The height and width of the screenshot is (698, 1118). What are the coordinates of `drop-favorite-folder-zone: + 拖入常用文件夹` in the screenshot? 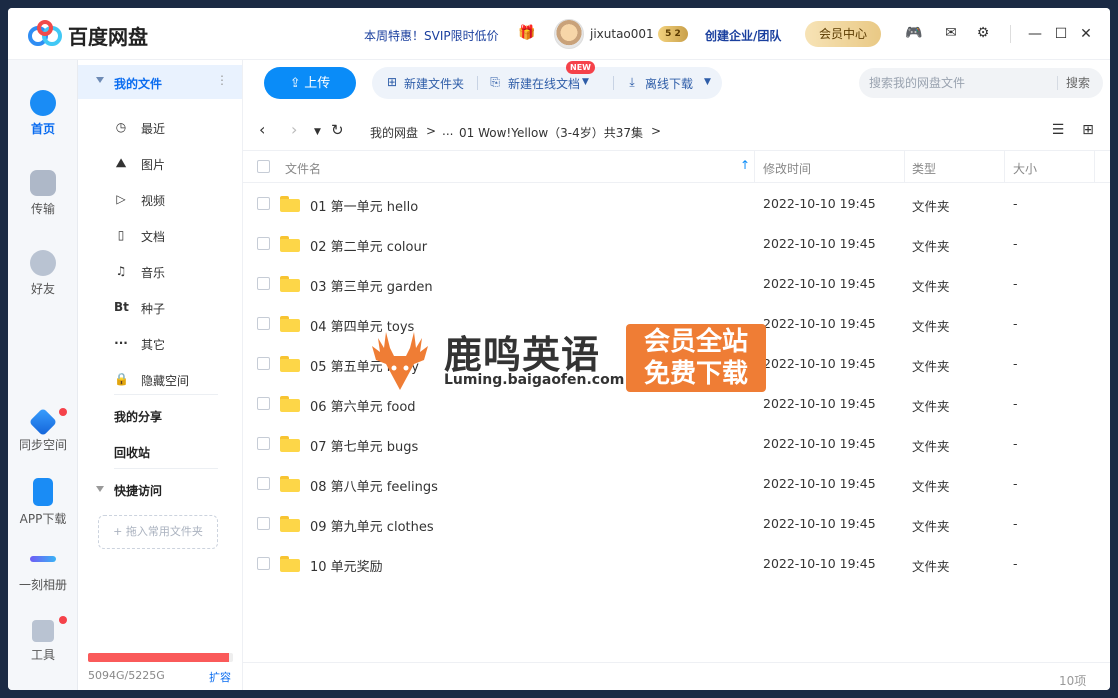 It's located at (158, 532).